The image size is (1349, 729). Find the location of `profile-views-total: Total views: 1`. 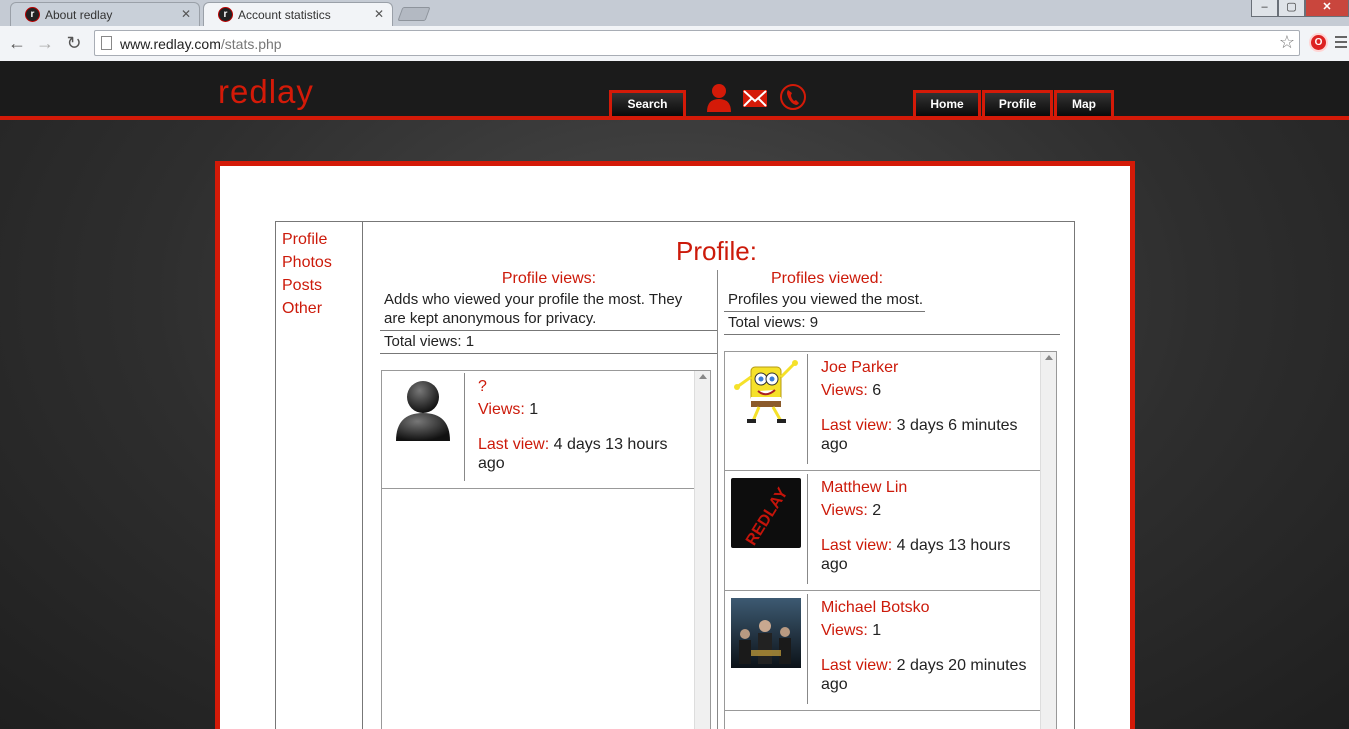

profile-views-total: Total views: 1 is located at coordinates (549, 342).